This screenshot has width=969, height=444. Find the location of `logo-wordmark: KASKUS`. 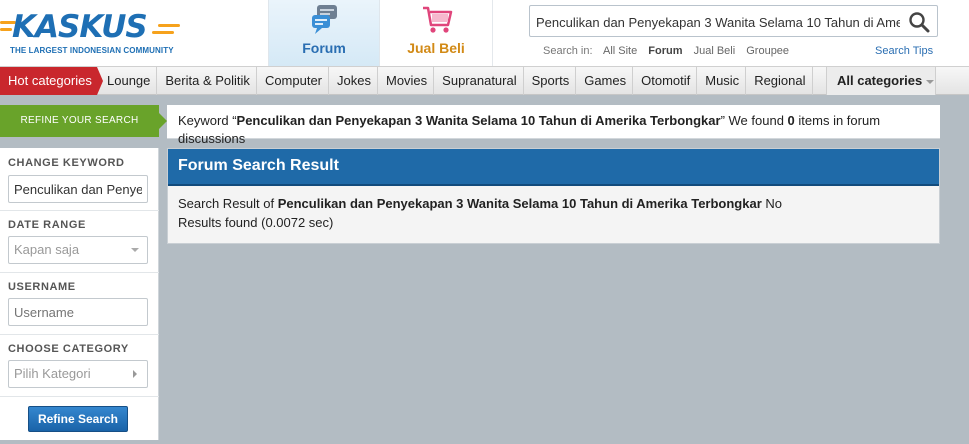

logo-wordmark: KASKUS is located at coordinates (80, 27).